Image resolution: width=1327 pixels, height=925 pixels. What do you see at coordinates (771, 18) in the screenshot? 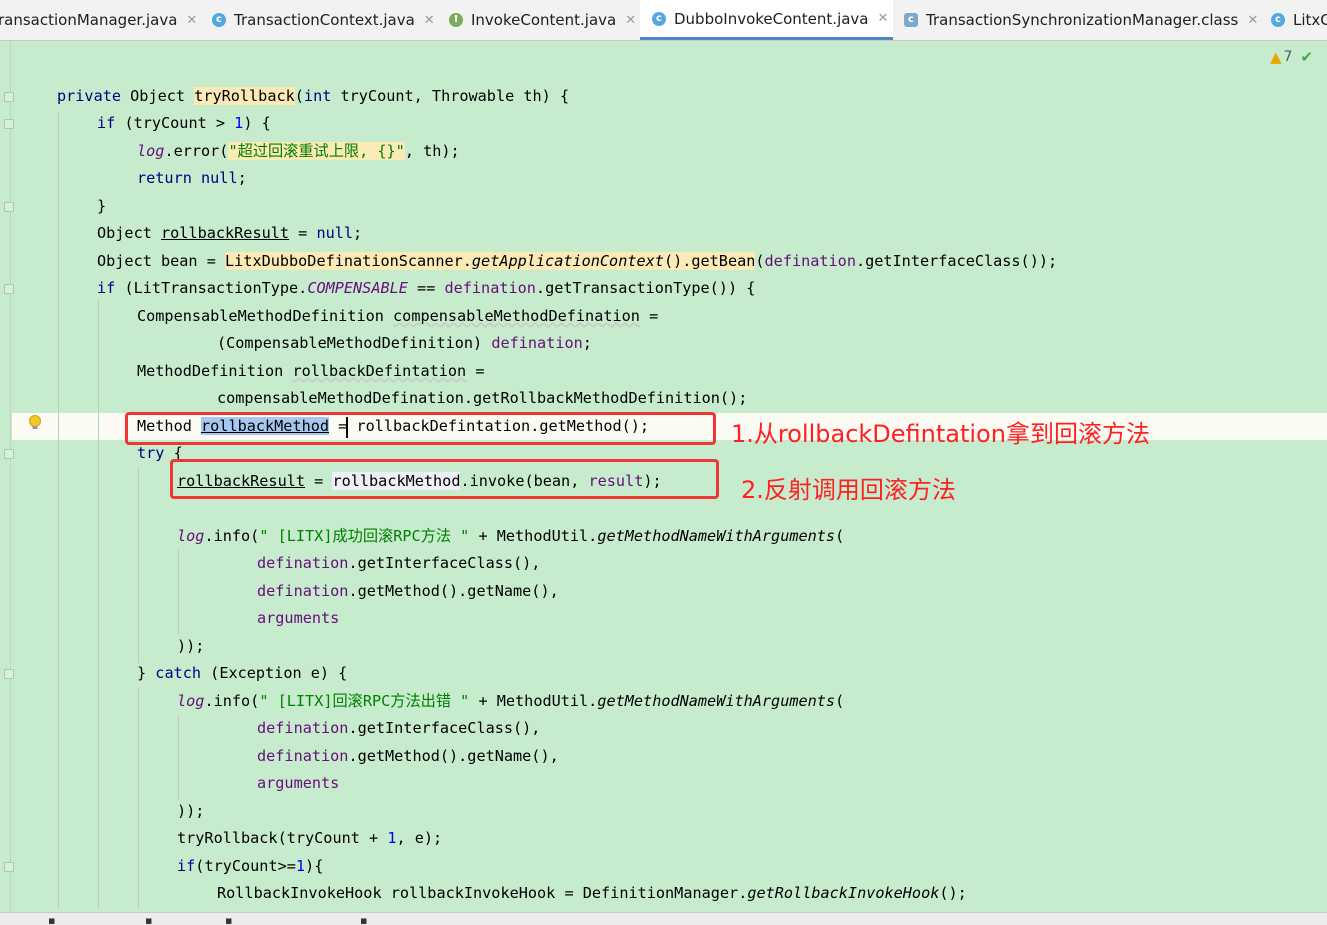
I see `tab-label: DubboInvokeContent.java` at bounding box center [771, 18].